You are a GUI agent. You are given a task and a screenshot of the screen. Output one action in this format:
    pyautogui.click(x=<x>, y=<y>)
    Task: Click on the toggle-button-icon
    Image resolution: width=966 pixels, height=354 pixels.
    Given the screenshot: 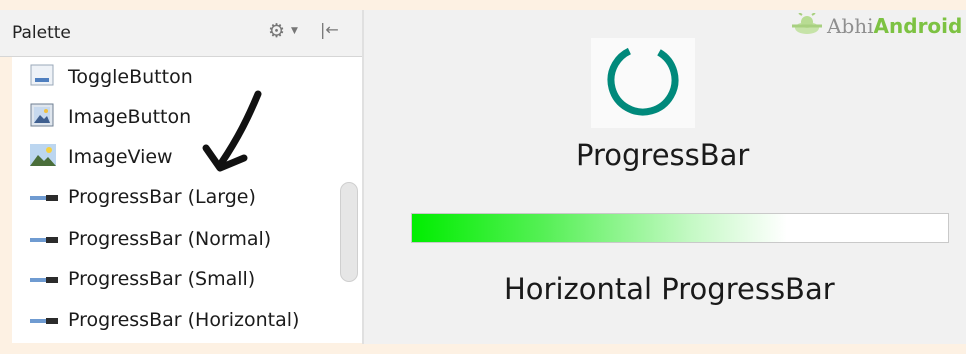 What is the action you would take?
    pyautogui.click(x=42, y=77)
    